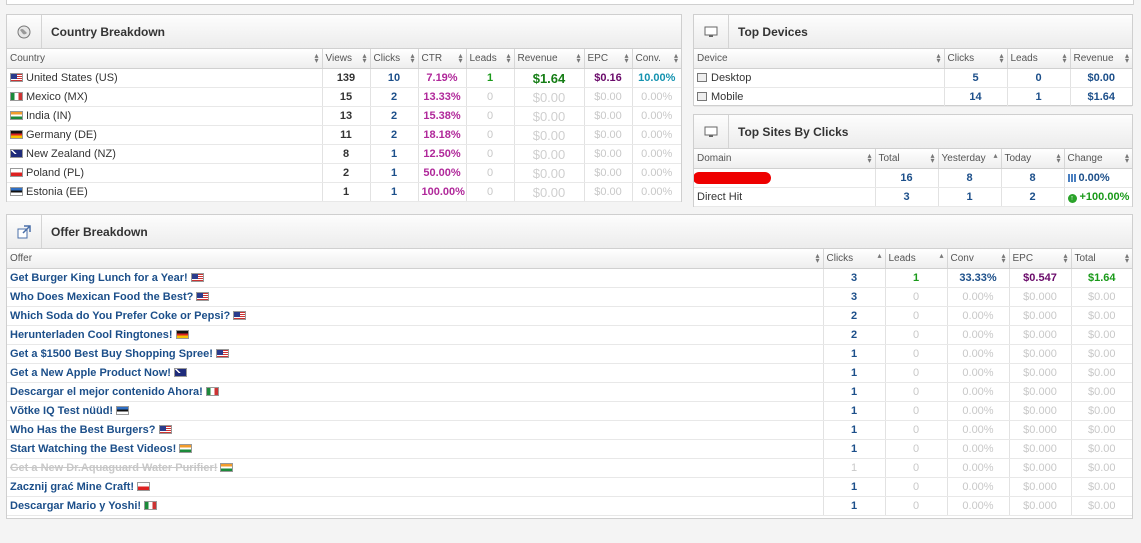  What do you see at coordinates (415, 259) in the screenshot?
I see `column-header-offer: Offer ▴ ▾` at bounding box center [415, 259].